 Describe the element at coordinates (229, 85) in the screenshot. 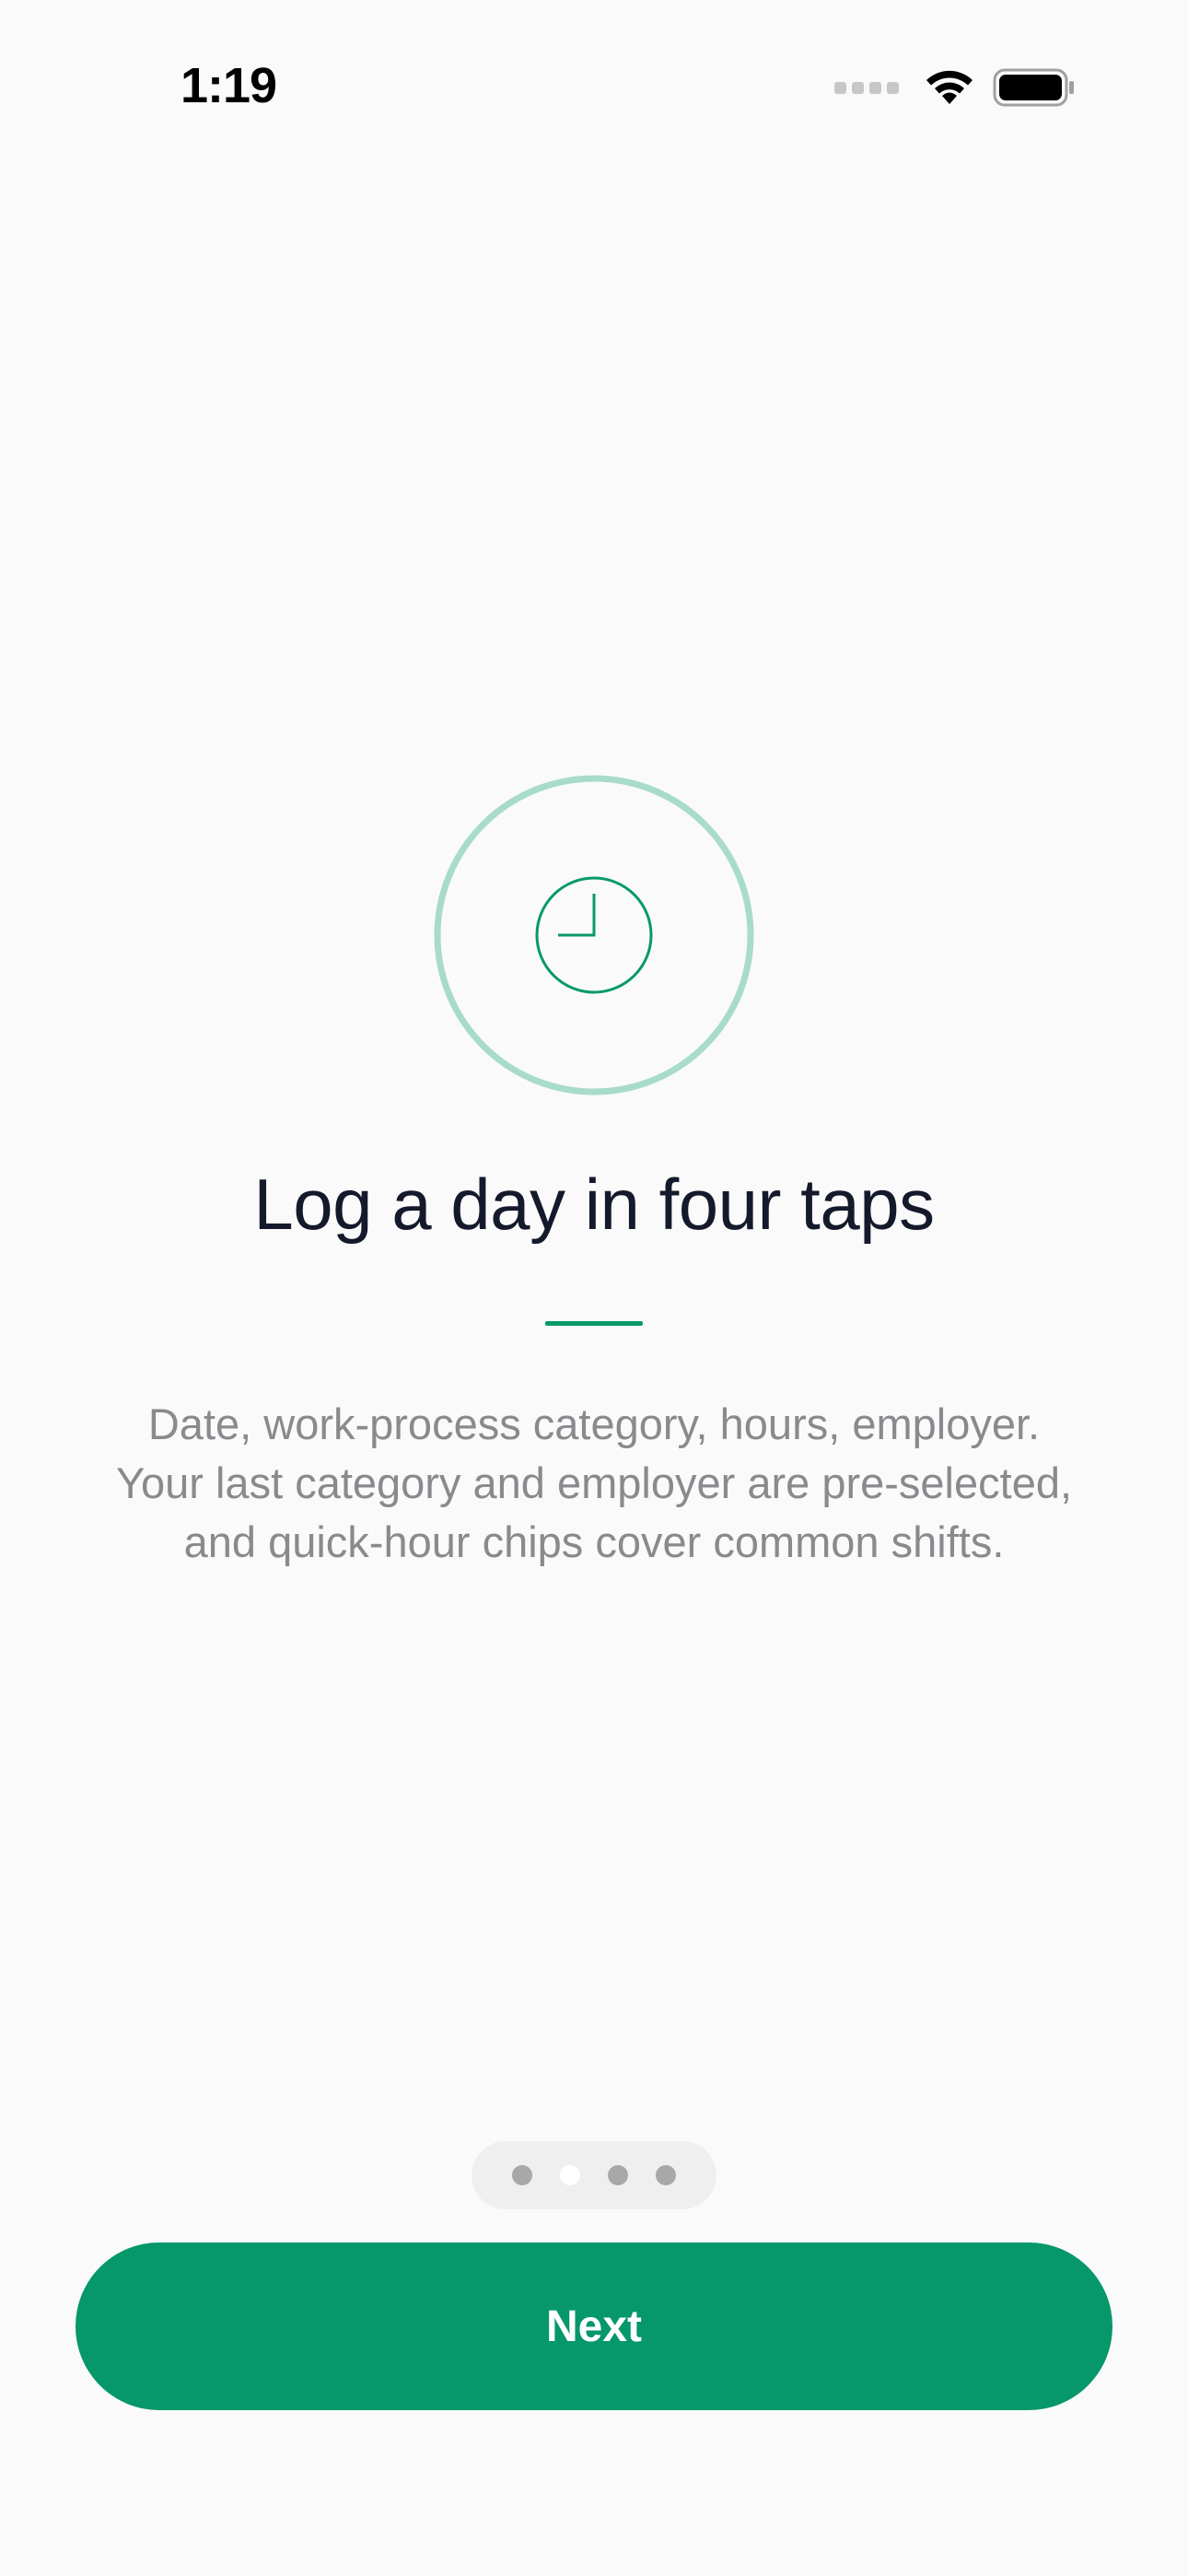

I see `status-time: 1:19` at that location.